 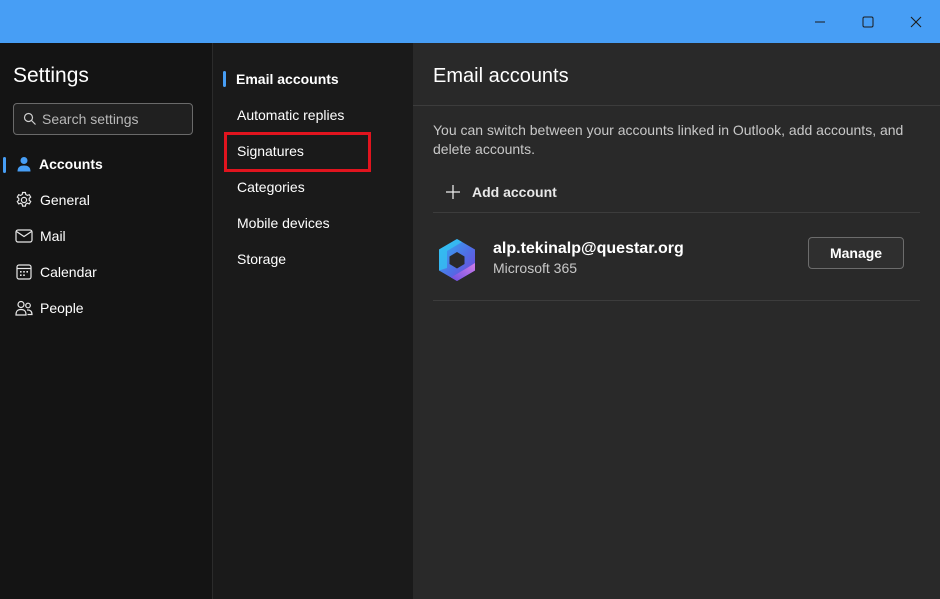 What do you see at coordinates (283, 223) in the screenshot?
I see `submenu-item-label: Mobile devices` at bounding box center [283, 223].